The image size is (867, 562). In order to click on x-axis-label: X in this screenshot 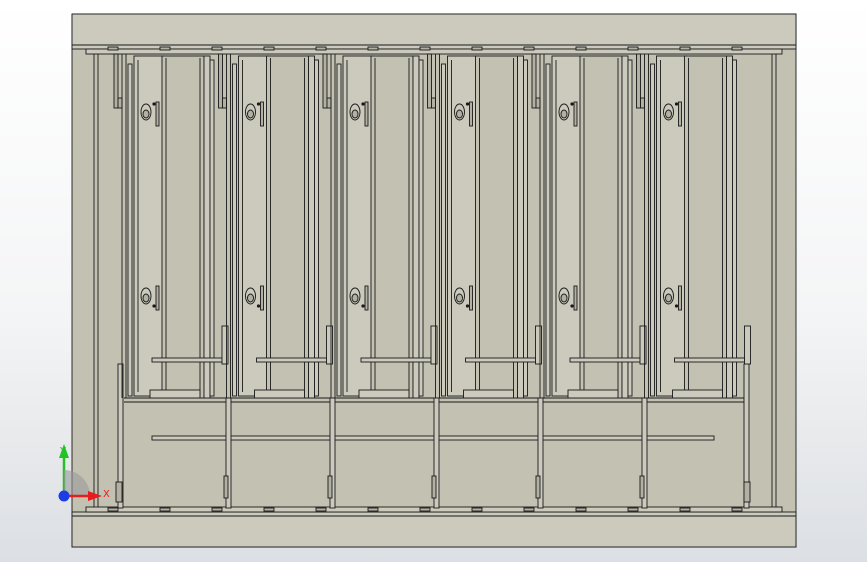, I will do `click(106, 494)`.